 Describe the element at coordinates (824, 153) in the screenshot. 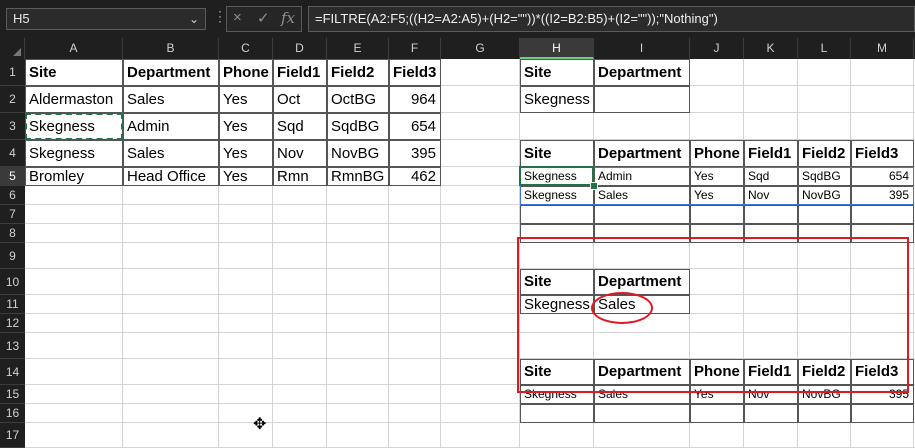

I see `result-header-cell: Field2` at that location.